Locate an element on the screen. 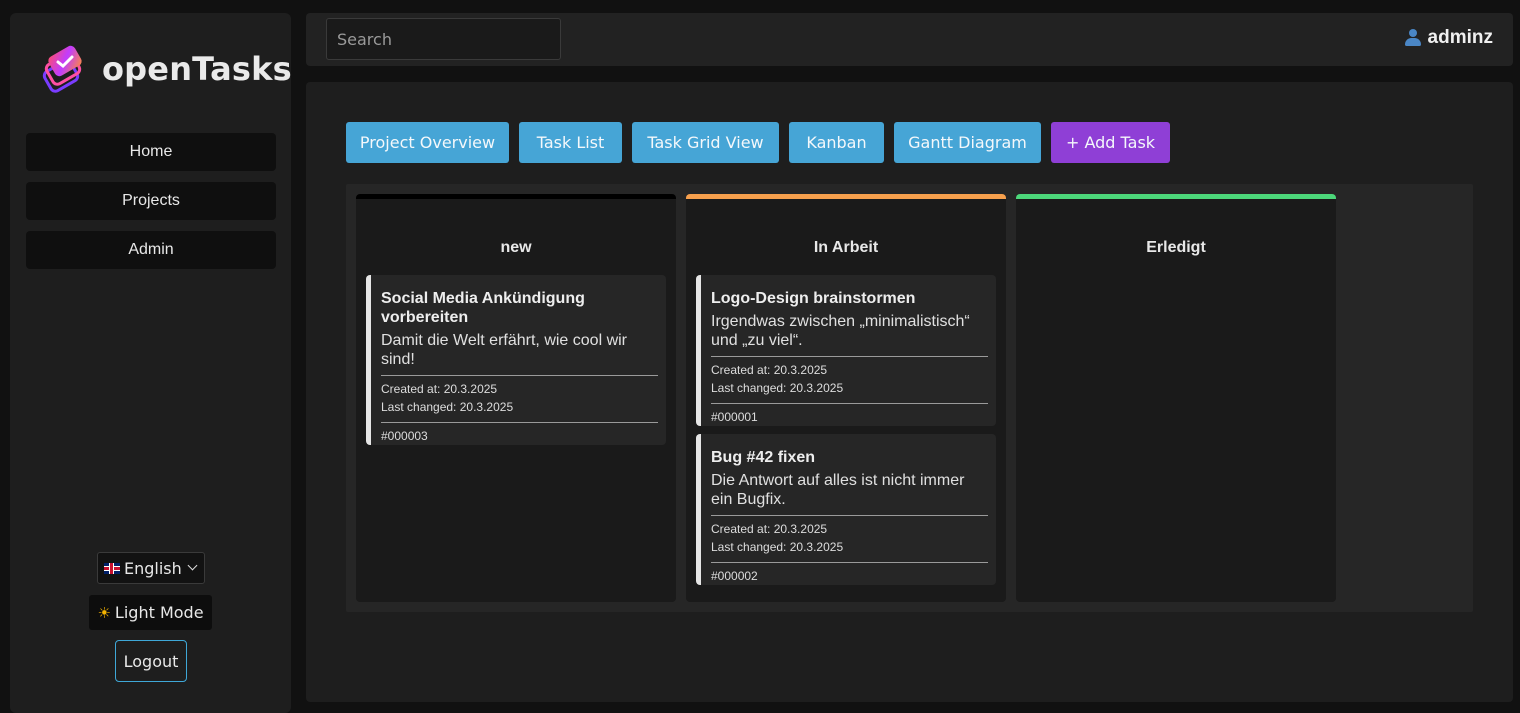 The image size is (1520, 713). sidebar-item-admin: Admin is located at coordinates (151, 250).